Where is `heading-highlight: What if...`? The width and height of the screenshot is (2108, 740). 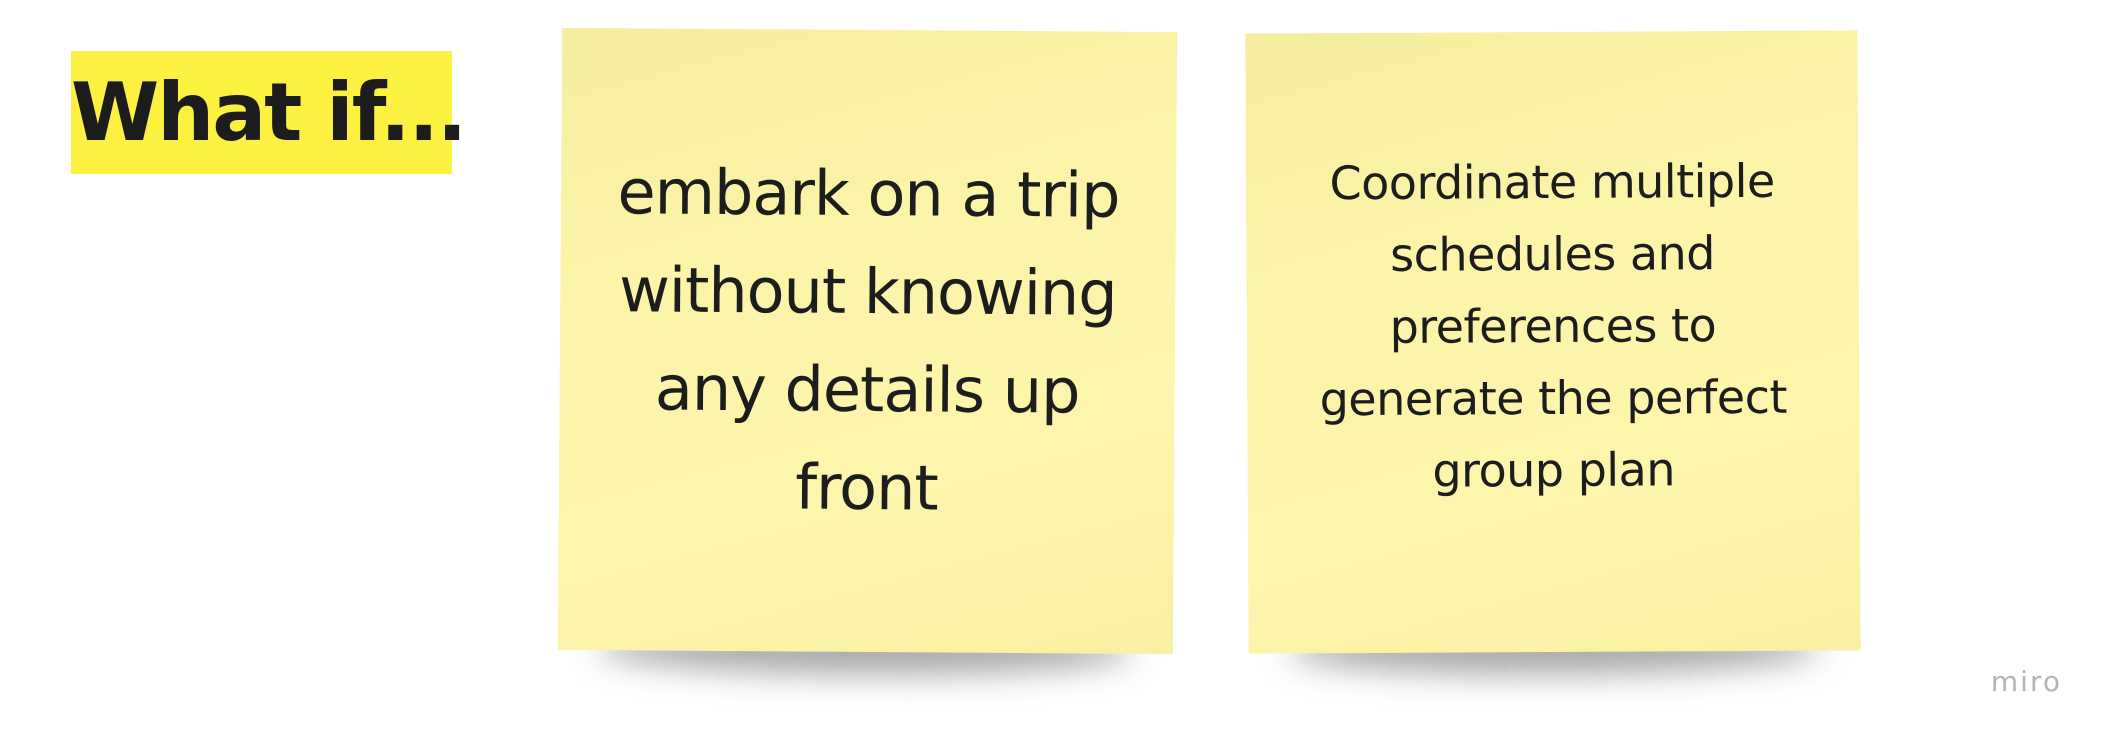 heading-highlight: What if... is located at coordinates (269, 112).